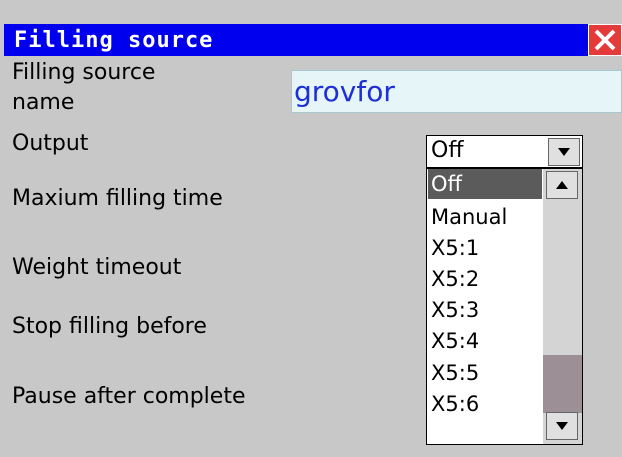 The width and height of the screenshot is (622, 457). What do you see at coordinates (485, 279) in the screenshot?
I see `option-x5-2: X5:2` at bounding box center [485, 279].